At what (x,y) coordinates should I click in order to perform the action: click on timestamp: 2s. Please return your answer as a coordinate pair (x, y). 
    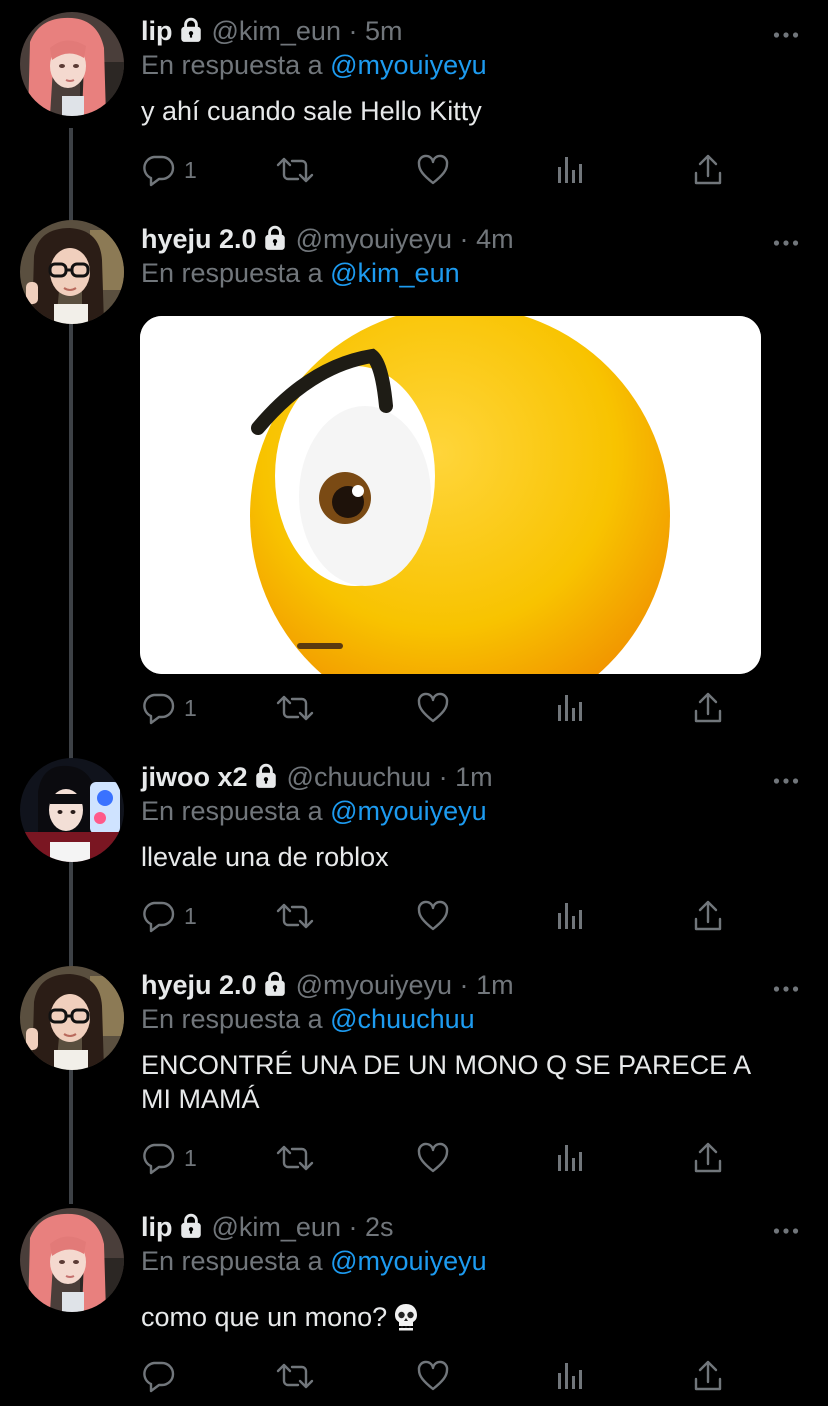
    Looking at the image, I should click on (379, 1227).